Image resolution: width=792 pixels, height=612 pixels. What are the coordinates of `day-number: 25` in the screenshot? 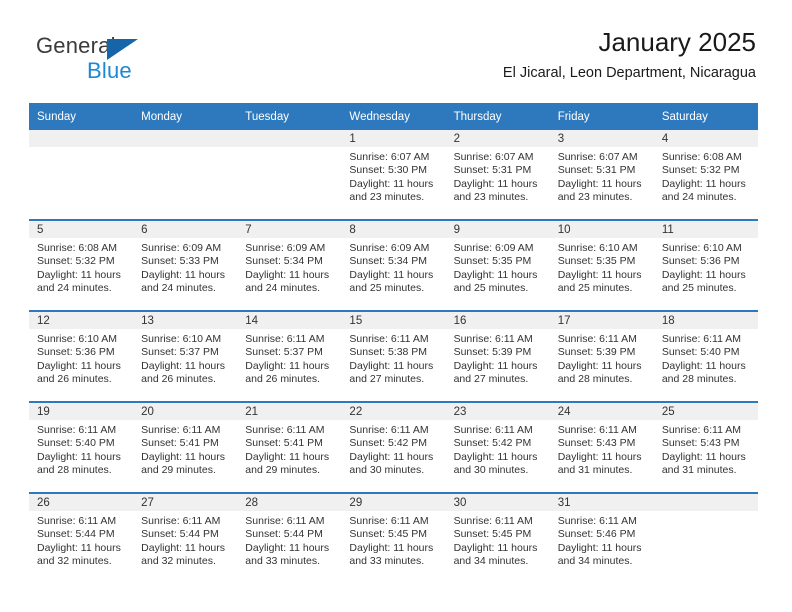 It's located at (705, 411).